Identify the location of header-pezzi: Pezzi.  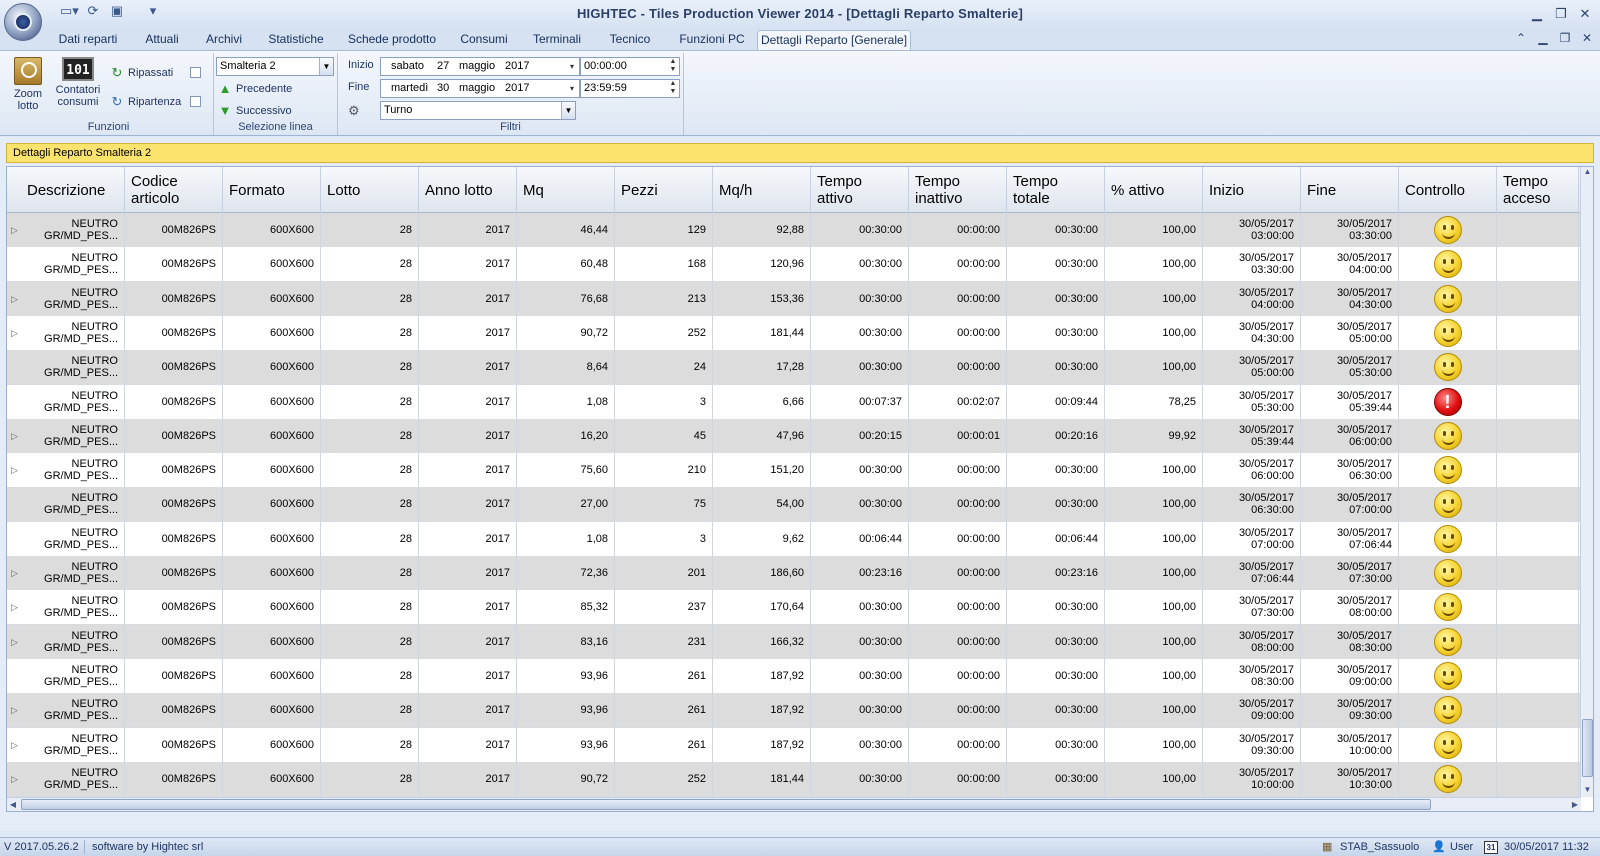
(664, 190).